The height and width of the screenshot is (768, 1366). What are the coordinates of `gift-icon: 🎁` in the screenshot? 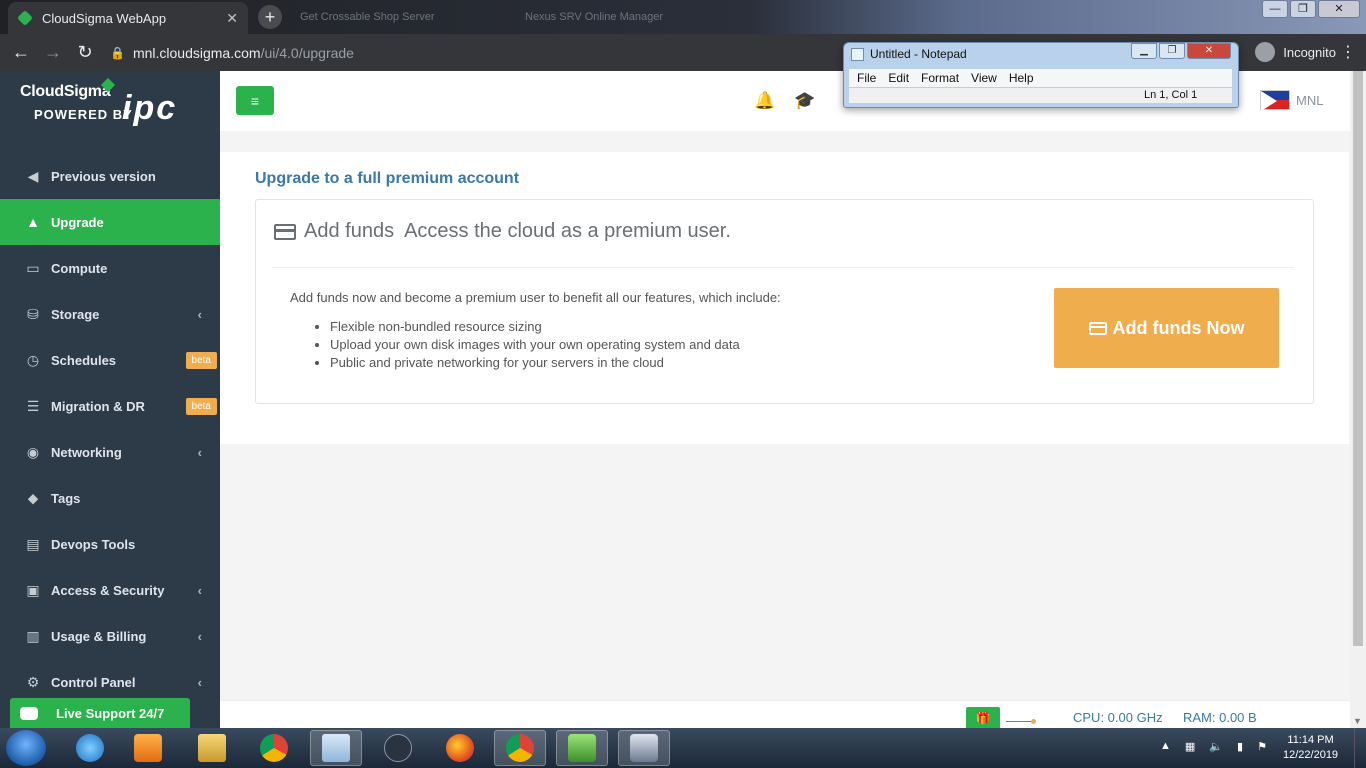 It's located at (983, 718).